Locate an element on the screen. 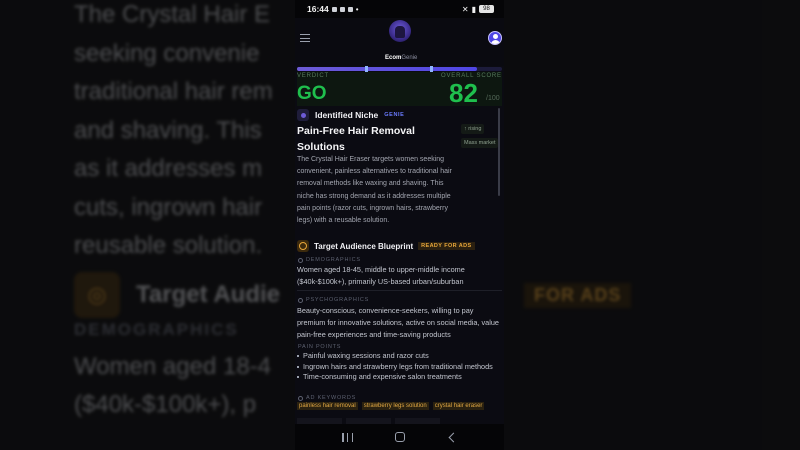 The height and width of the screenshot is (450, 800). keyword-chip: strawberry legs solution is located at coordinates (395, 406).